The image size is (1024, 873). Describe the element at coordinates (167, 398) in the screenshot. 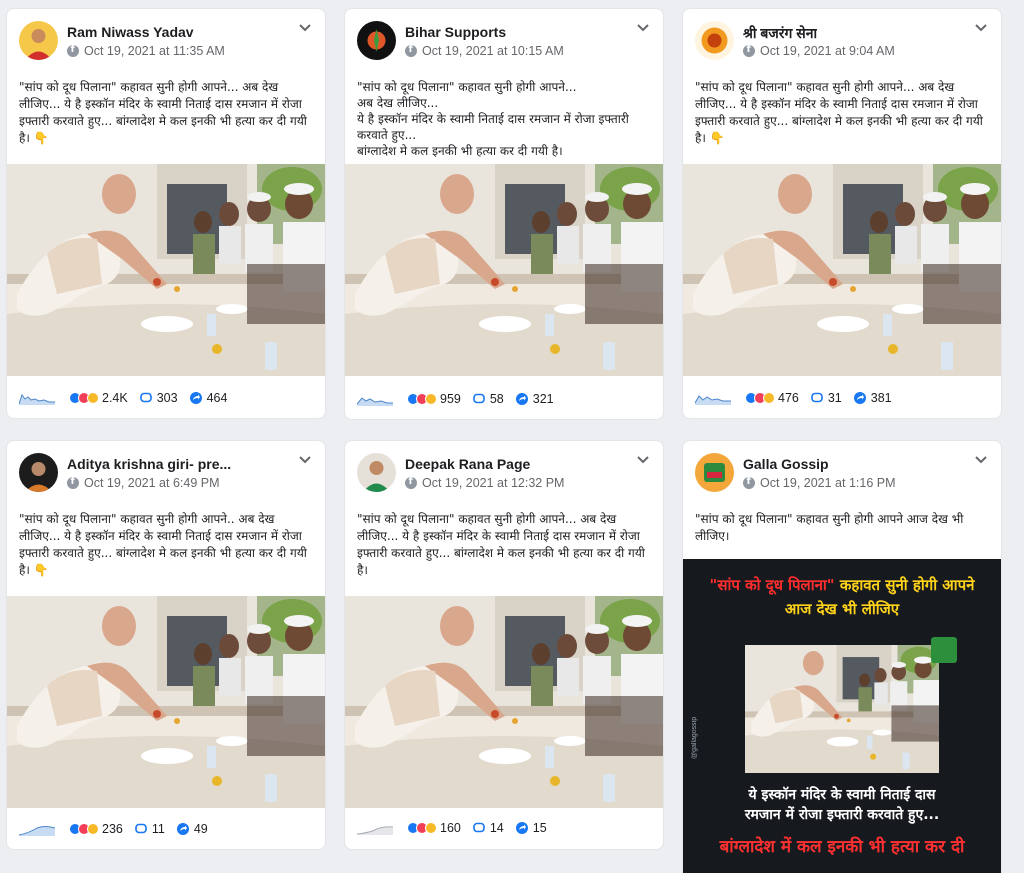

I see `comments-count: 303` at that location.